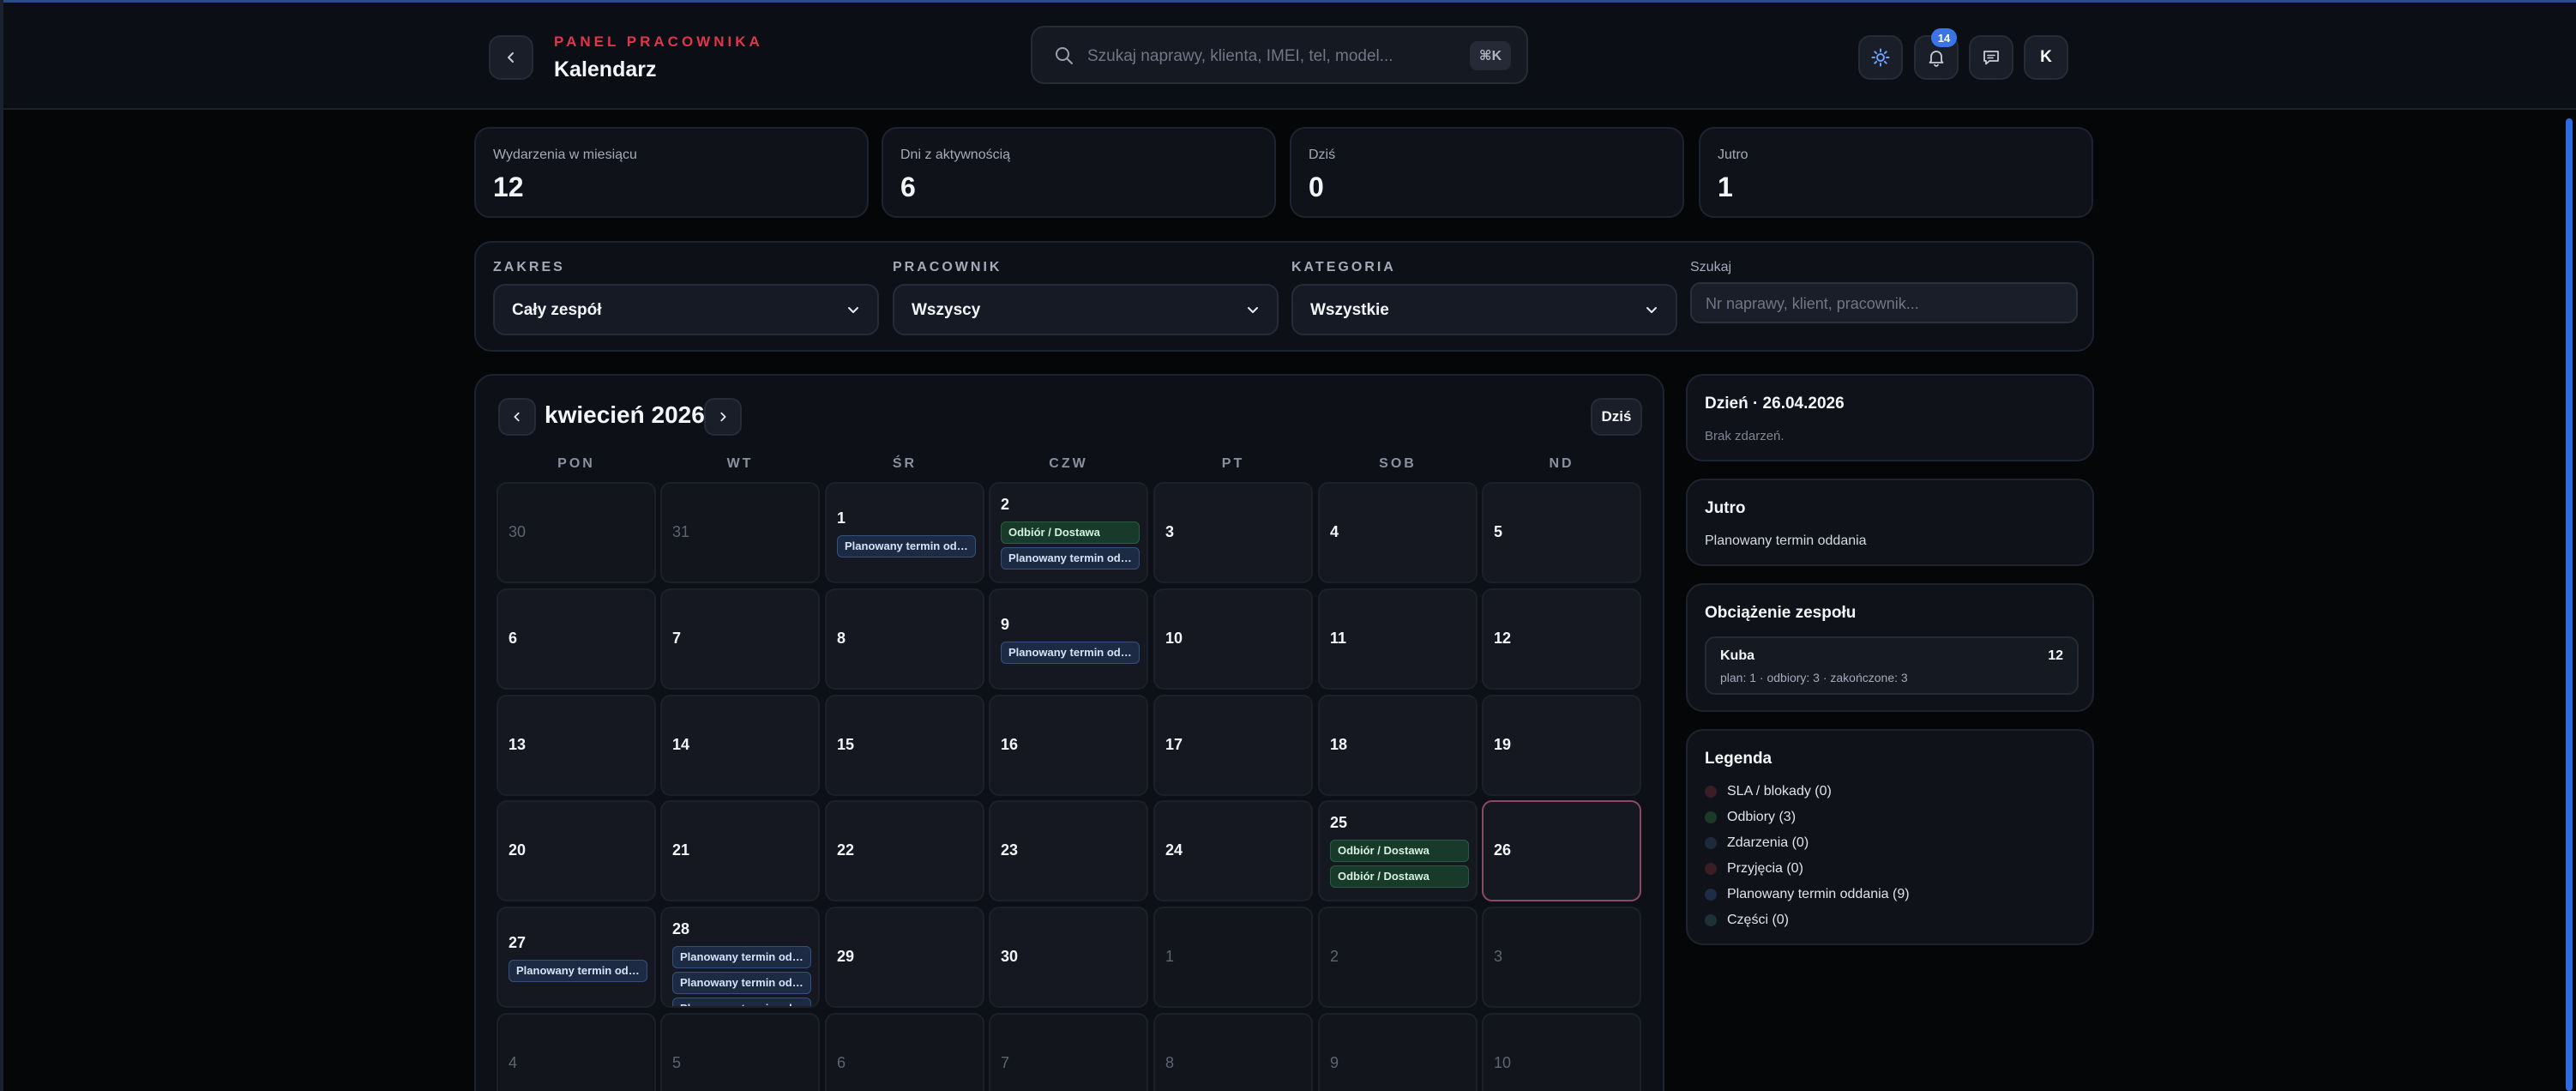 This screenshot has height=1091, width=2576. I want to click on calendar-day: 23, so click(1068, 850).